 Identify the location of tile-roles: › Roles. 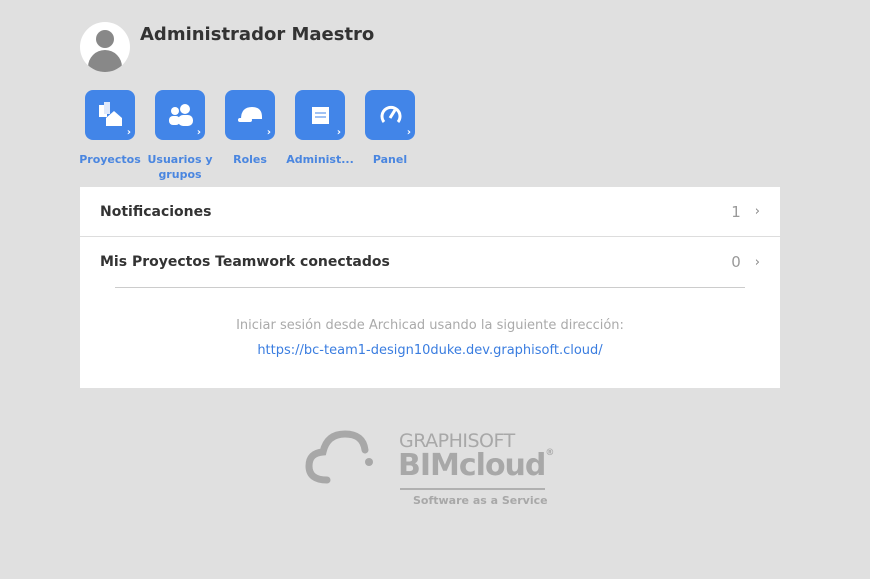
(250, 128).